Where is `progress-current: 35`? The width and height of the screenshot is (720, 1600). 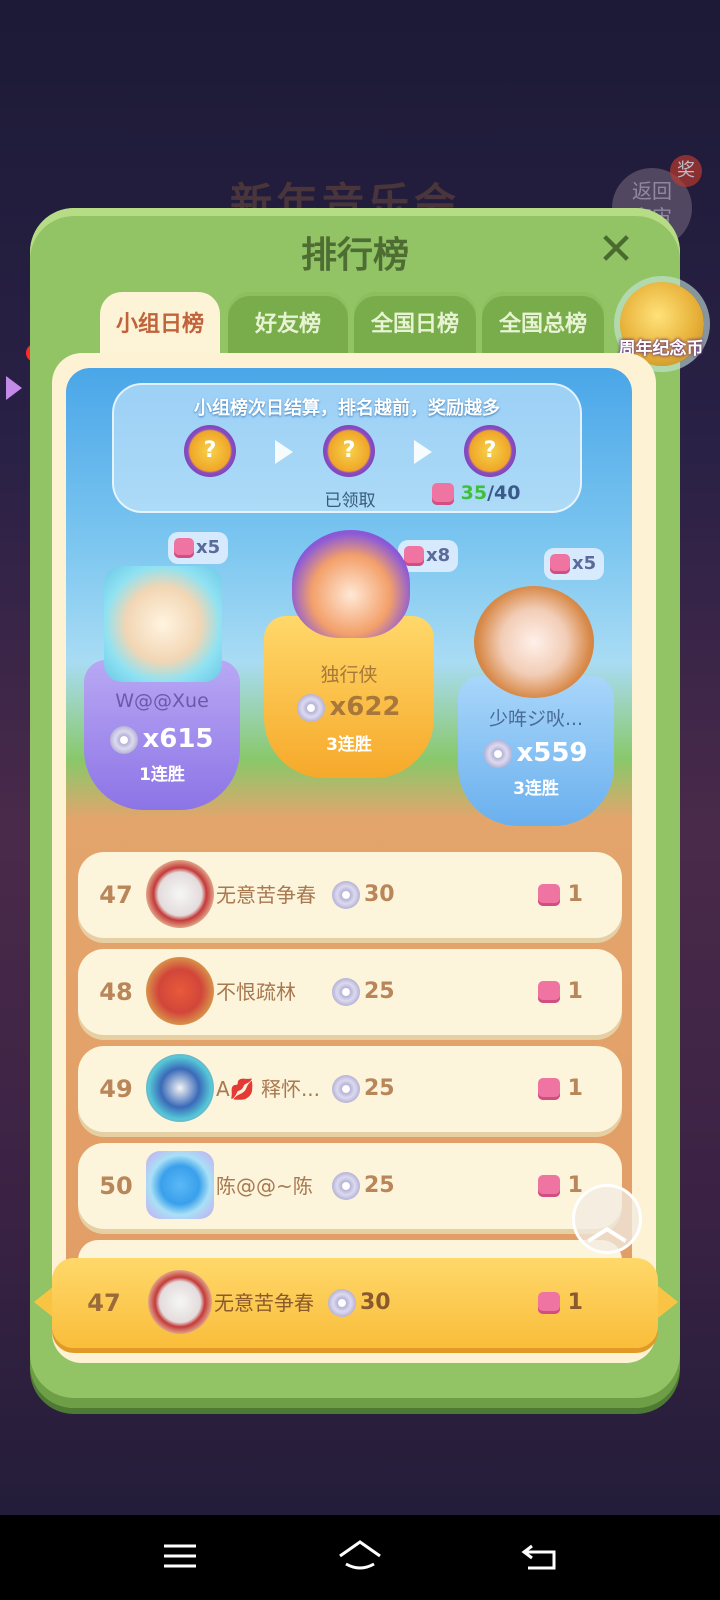
progress-current: 35 is located at coordinates (474, 493).